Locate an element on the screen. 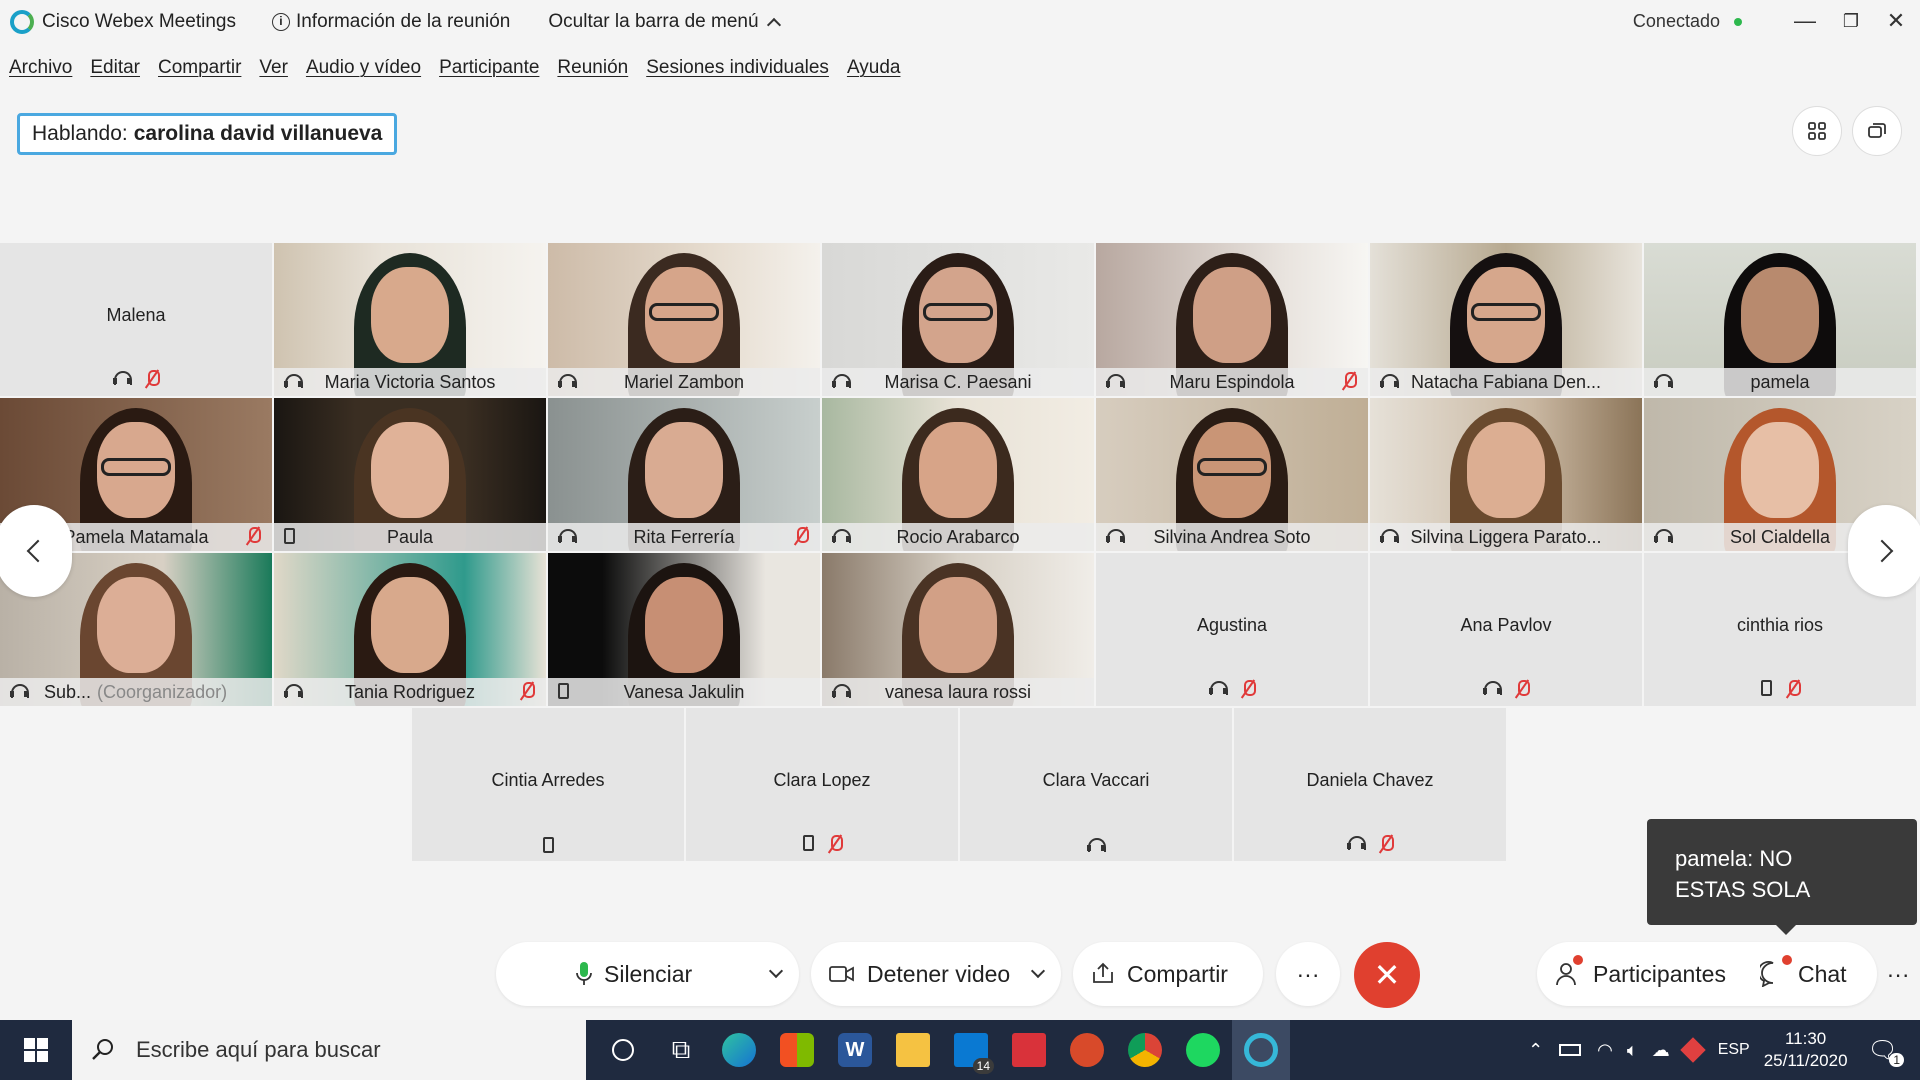  microphone-icon is located at coordinates (584, 973).